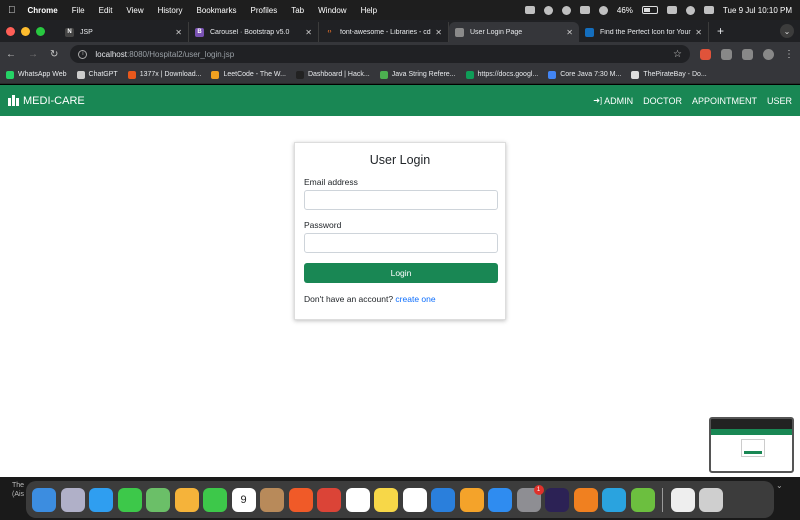  I want to click on preview-icon, so click(682, 499).